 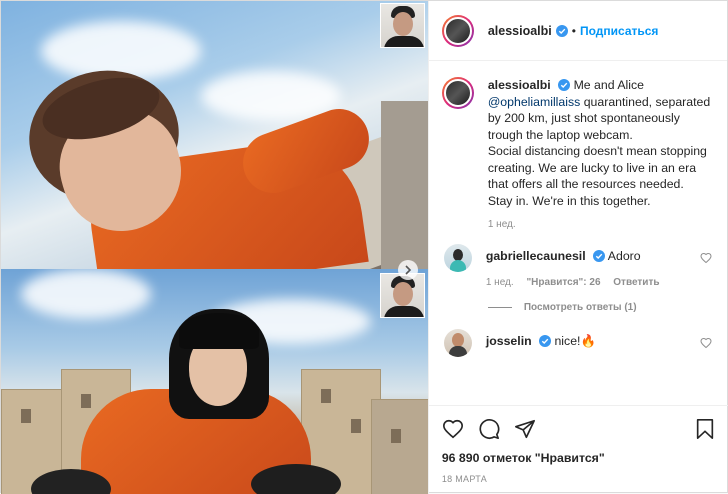 What do you see at coordinates (579, 479) in the screenshot?
I see `post-date: 18 МАРТА` at bounding box center [579, 479].